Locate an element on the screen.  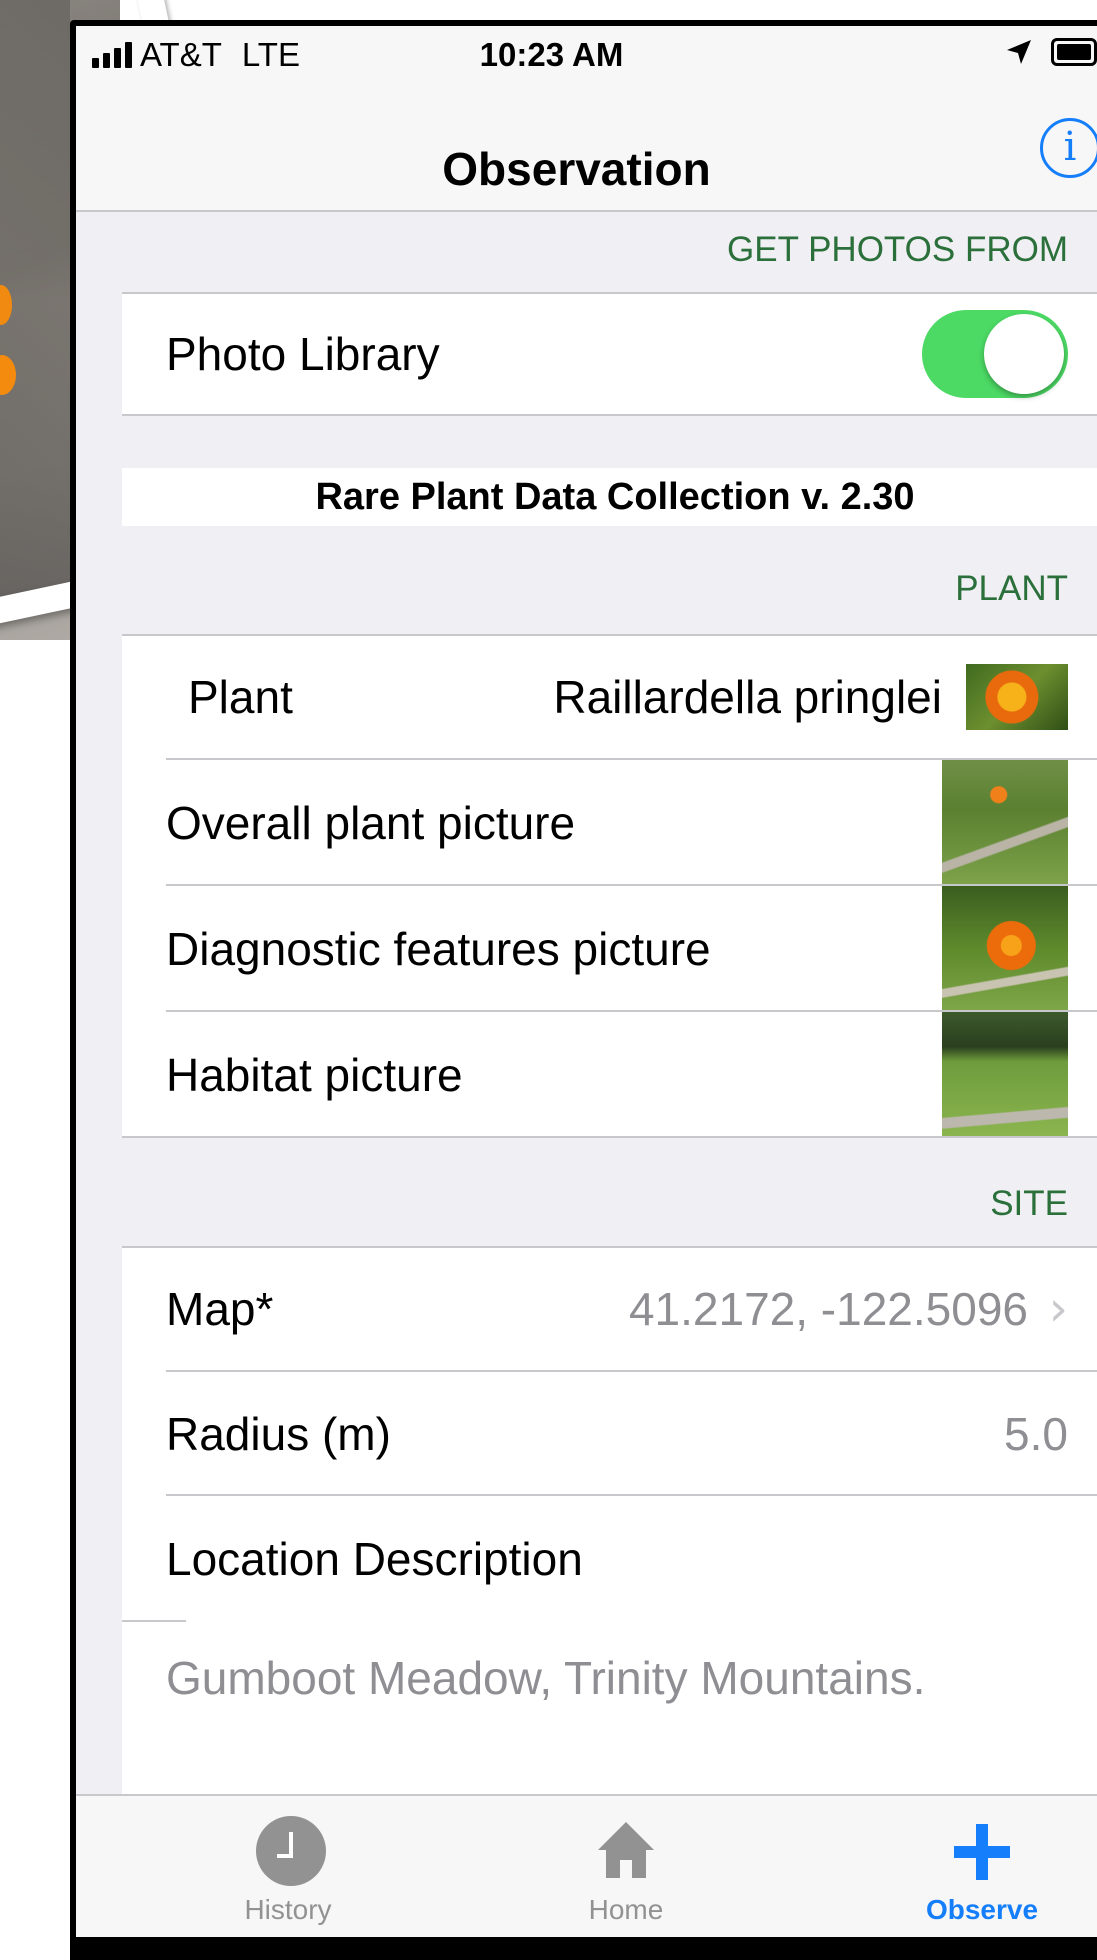
tab-observe-label: Observe is located at coordinates (982, 1909).